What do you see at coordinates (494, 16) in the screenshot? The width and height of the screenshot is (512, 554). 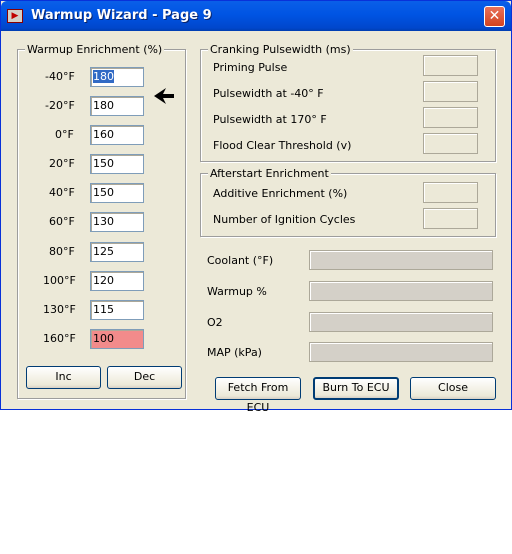 I see `close-window-button: ✕` at bounding box center [494, 16].